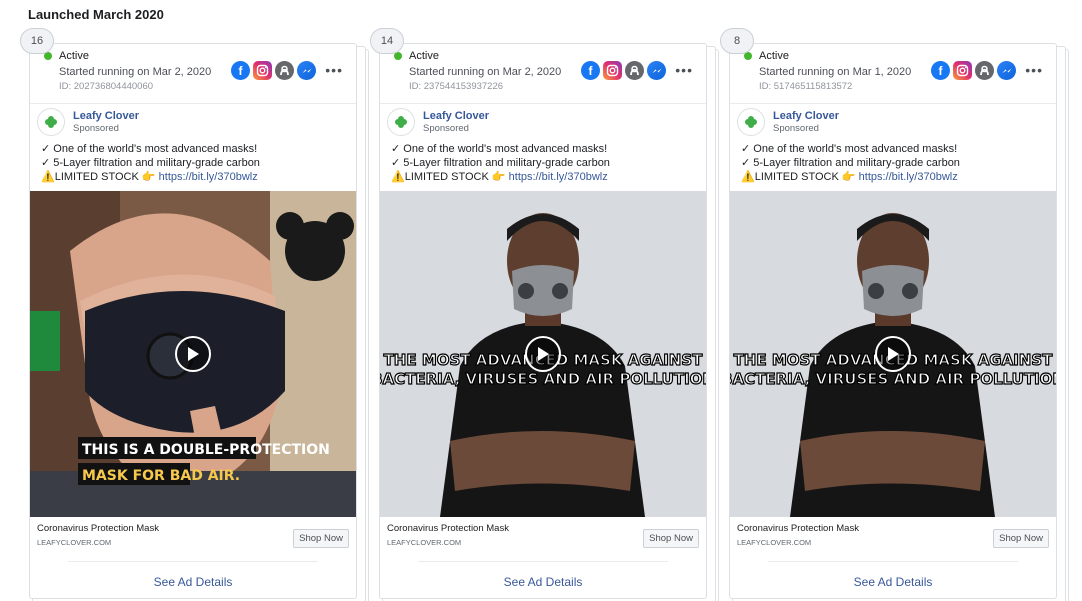 This screenshot has height=601, width=1082. What do you see at coordinates (806, 86) in the screenshot?
I see `ad-id-text: ID: 517465115813572` at bounding box center [806, 86].